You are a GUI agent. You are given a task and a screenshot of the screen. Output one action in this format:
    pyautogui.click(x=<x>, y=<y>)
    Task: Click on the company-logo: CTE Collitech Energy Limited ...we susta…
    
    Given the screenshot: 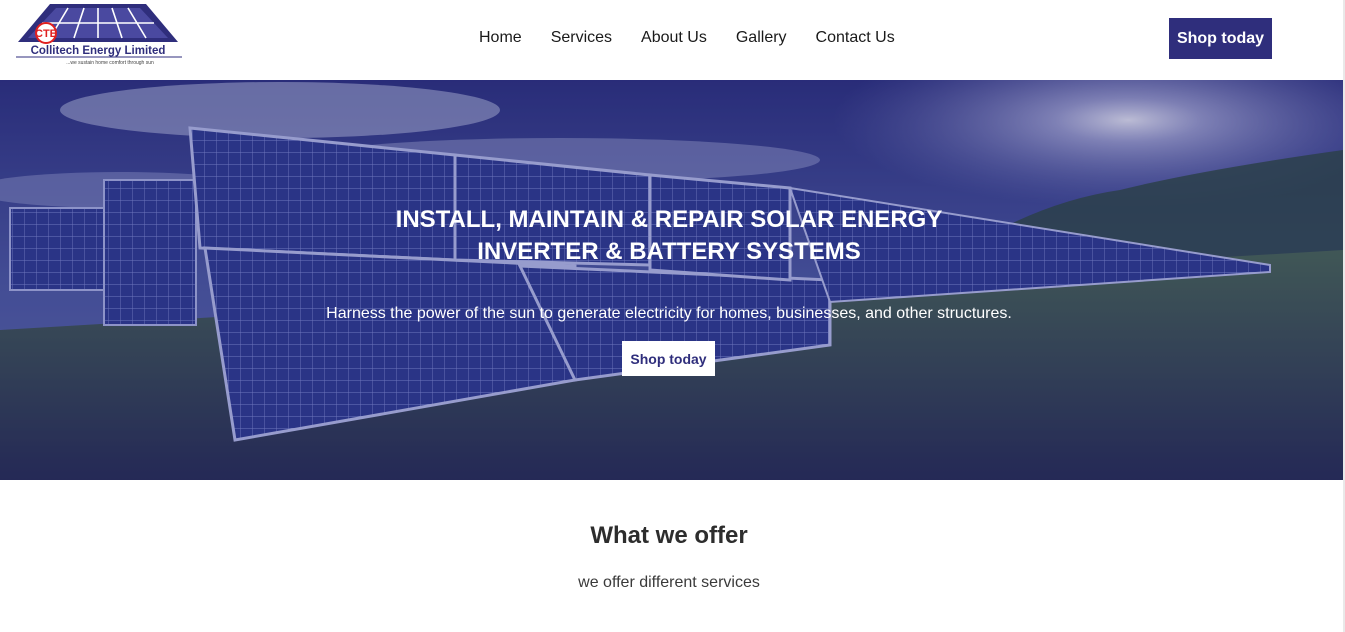 What is the action you would take?
    pyautogui.click(x=98, y=36)
    